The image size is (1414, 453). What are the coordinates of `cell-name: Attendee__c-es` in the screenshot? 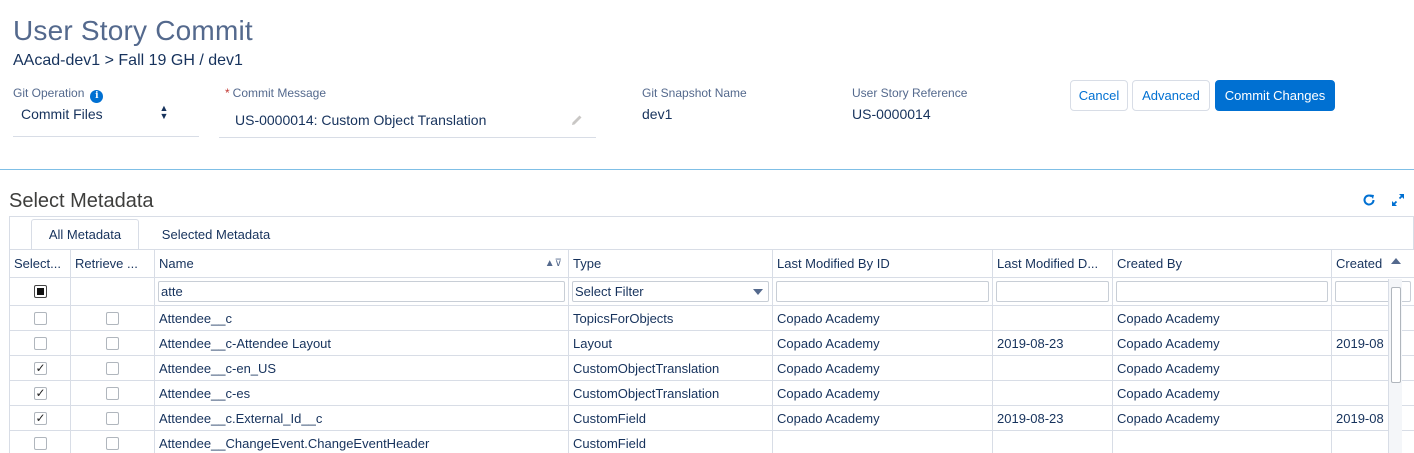 It's located at (362, 393).